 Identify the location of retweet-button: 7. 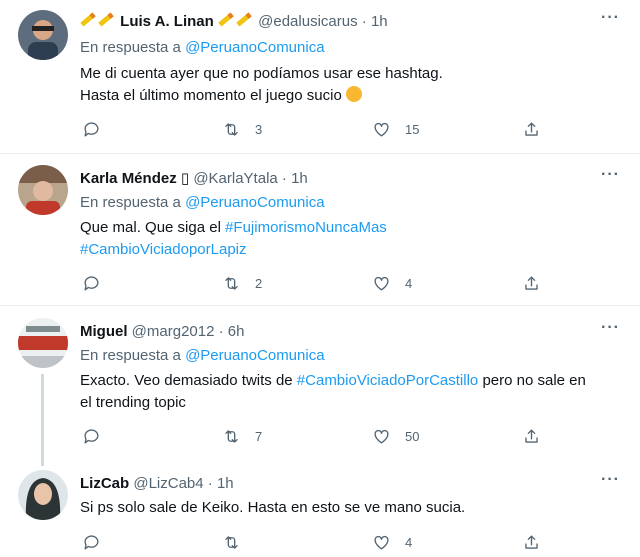
(242, 436).